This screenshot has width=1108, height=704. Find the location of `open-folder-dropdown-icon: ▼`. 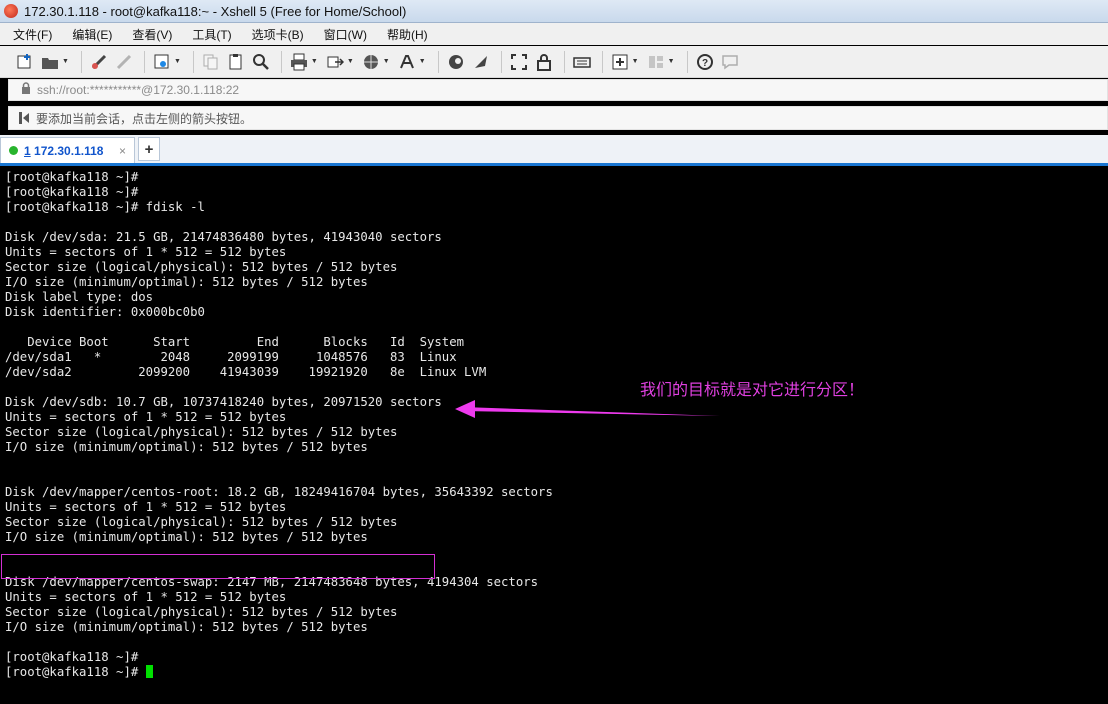

open-folder-dropdown-icon: ▼ is located at coordinates (65, 61).